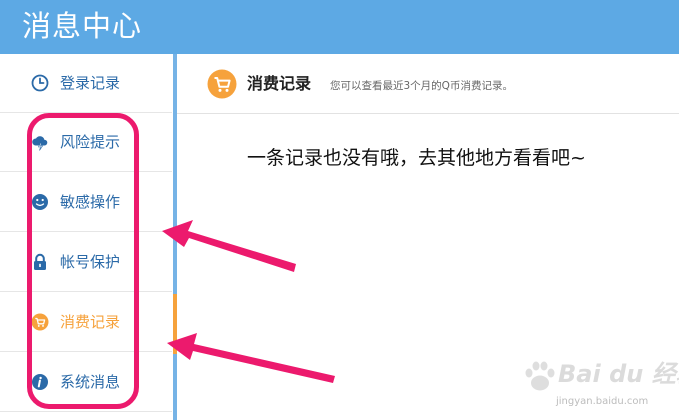 The height and width of the screenshot is (420, 679). Describe the element at coordinates (540, 376) in the screenshot. I see `paw-icon` at that location.